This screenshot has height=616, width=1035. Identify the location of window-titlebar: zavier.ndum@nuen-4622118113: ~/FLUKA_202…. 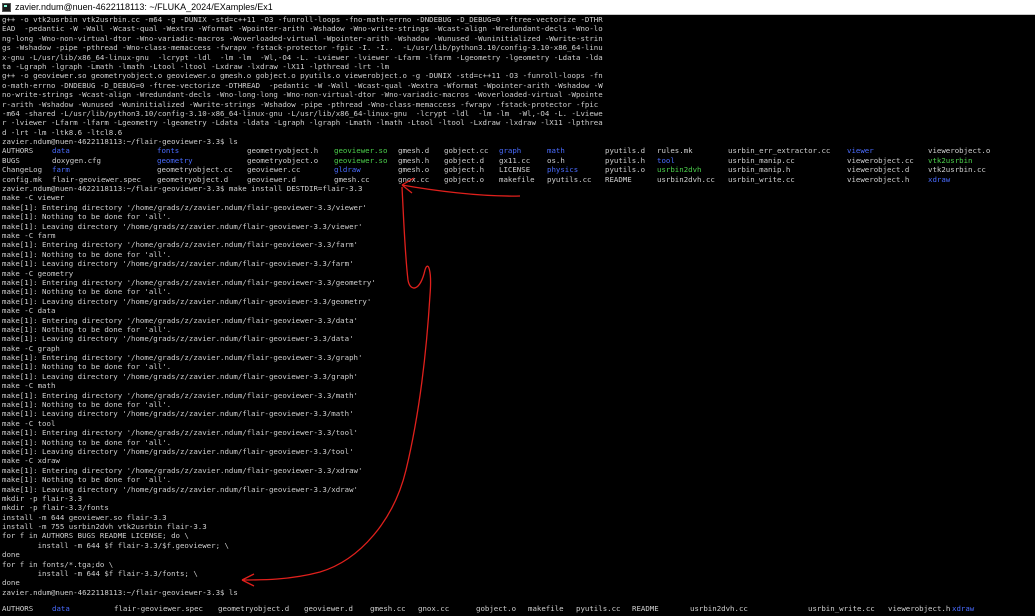
(517, 7).